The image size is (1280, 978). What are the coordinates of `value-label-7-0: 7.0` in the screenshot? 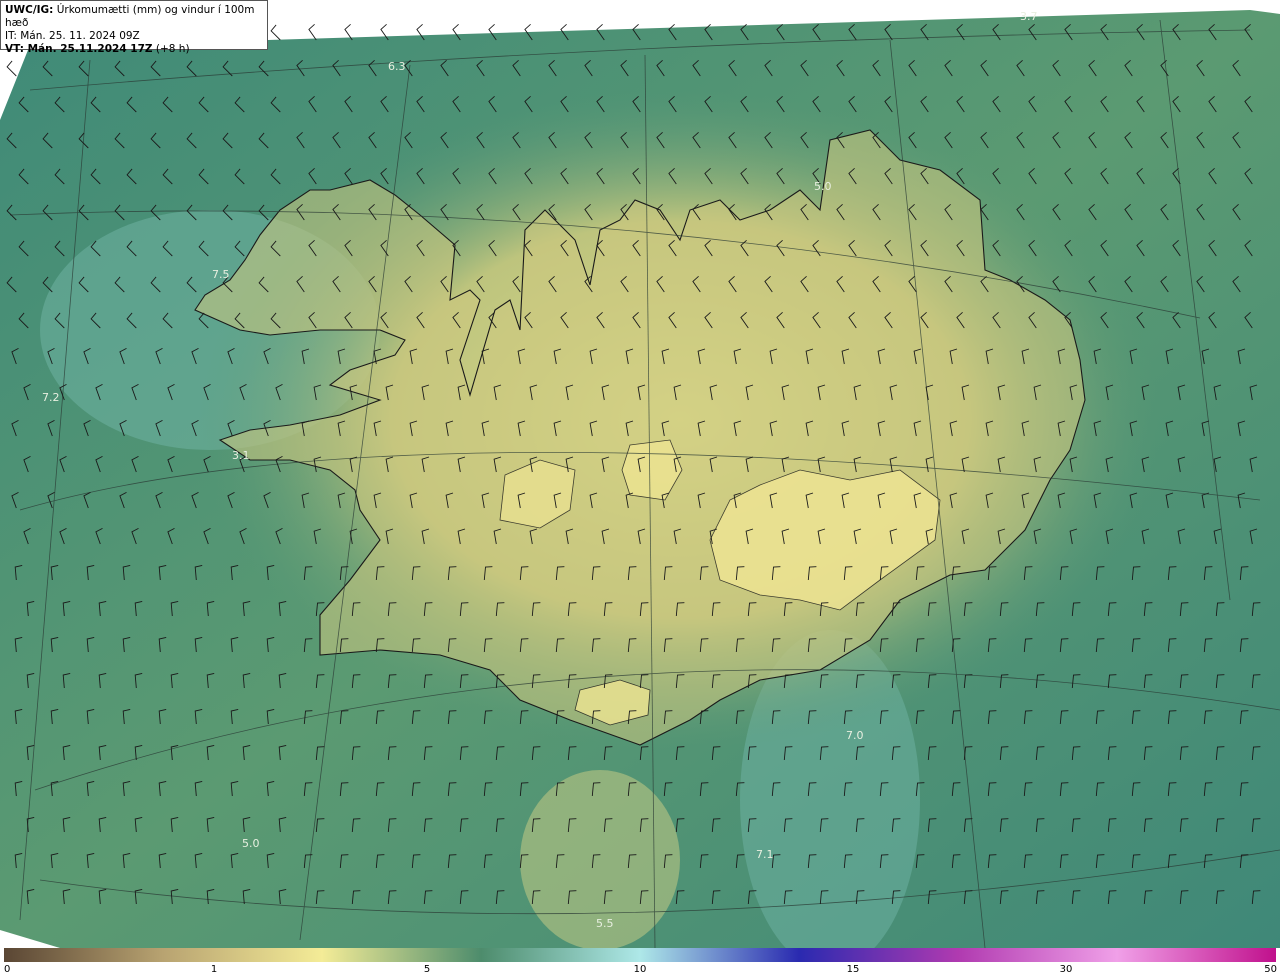 It's located at (855, 735).